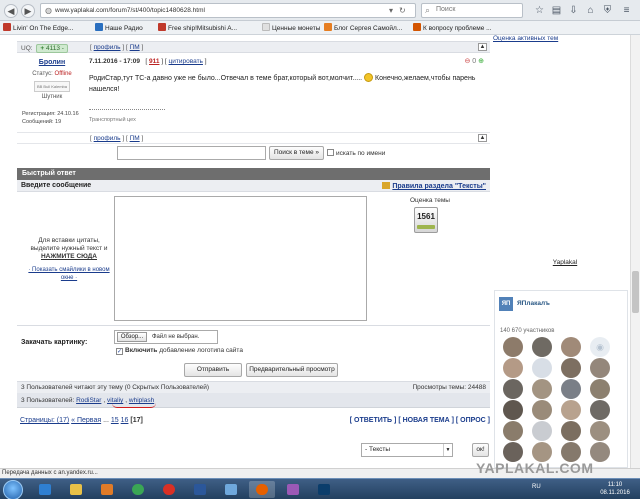 This screenshot has height=499, width=640. Describe the element at coordinates (565, 262) in the screenshot. I see `vk-widget-caption: Yaplakal` at that location.